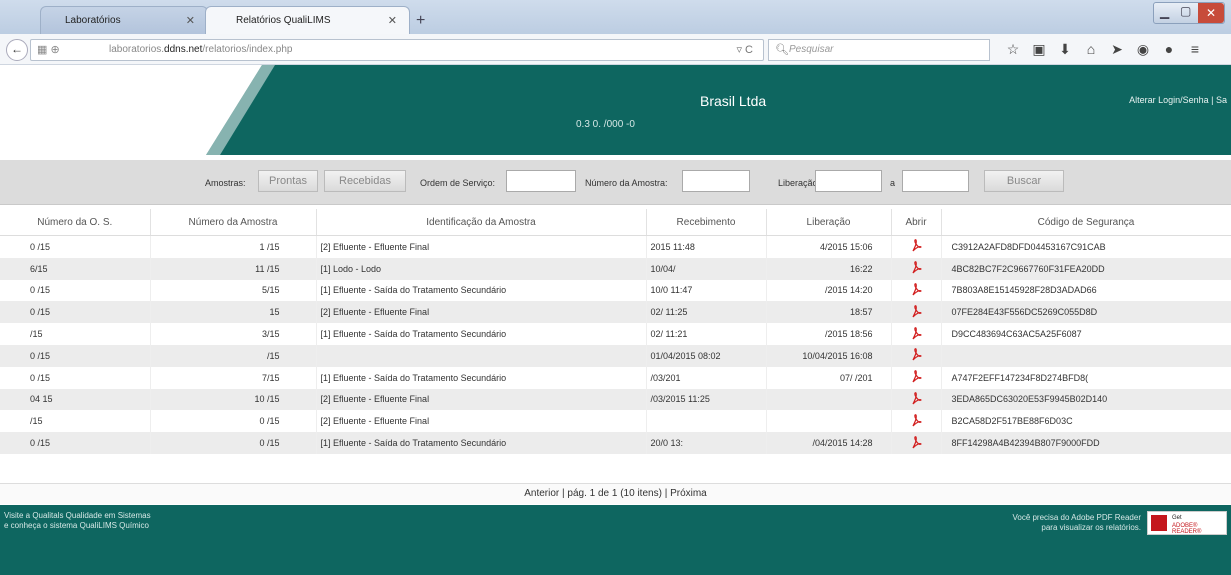 Image resolution: width=1231 pixels, height=575 pixels. Describe the element at coordinates (1086, 377) in the screenshot. I see `cell-codigo-seguranca: A747F2EFF147234F8D274BFD8(` at that location.